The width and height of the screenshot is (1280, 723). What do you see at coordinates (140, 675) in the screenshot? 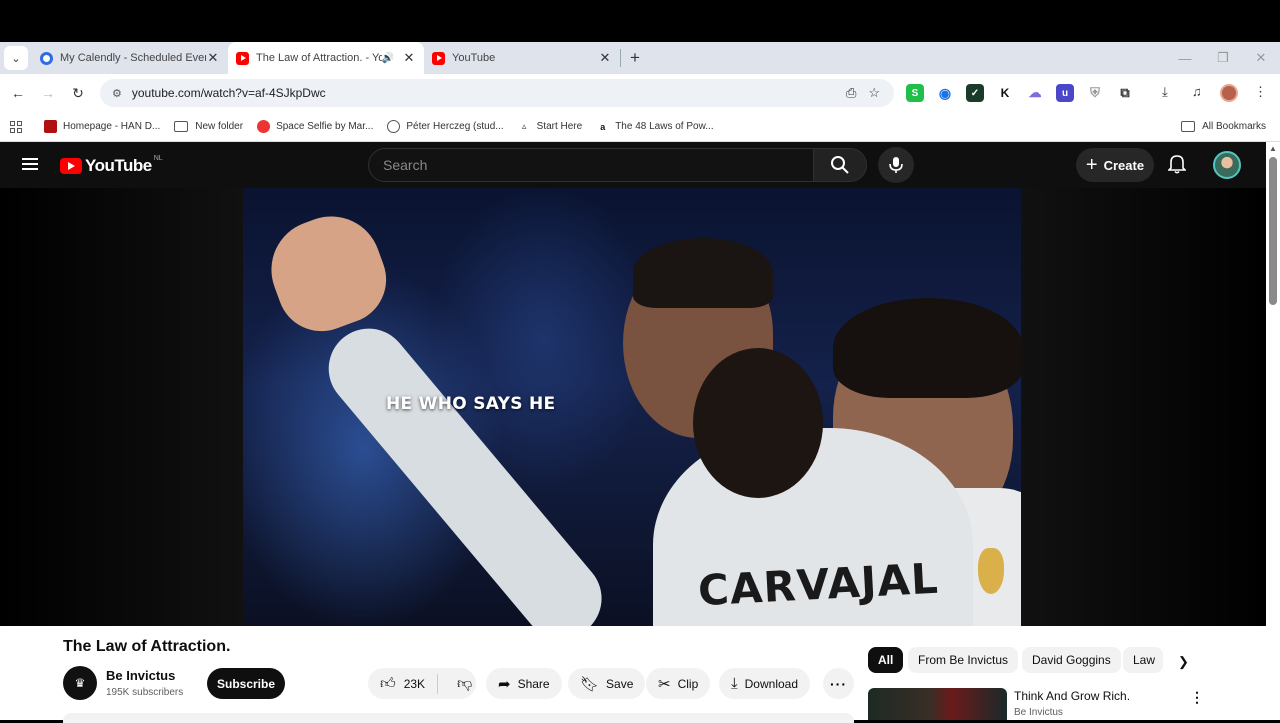
I see `channel-name: Be Invictus` at bounding box center [140, 675].